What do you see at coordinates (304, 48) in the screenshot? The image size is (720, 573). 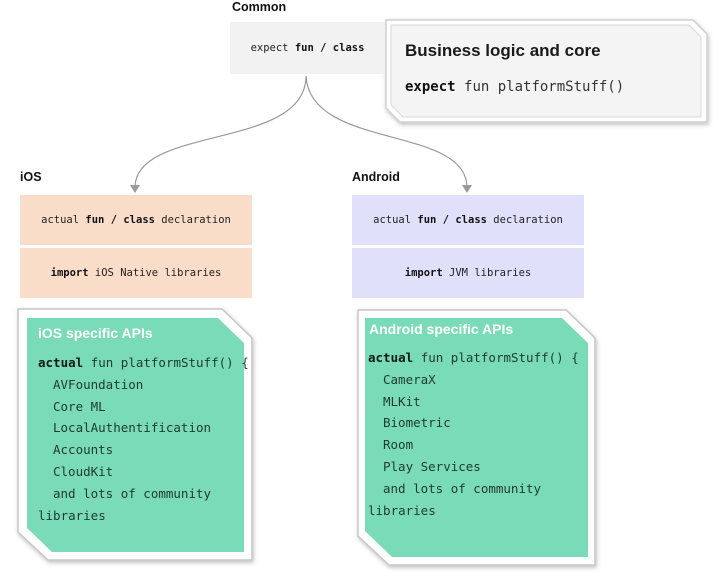 I see `common-kw-fun: fun` at bounding box center [304, 48].